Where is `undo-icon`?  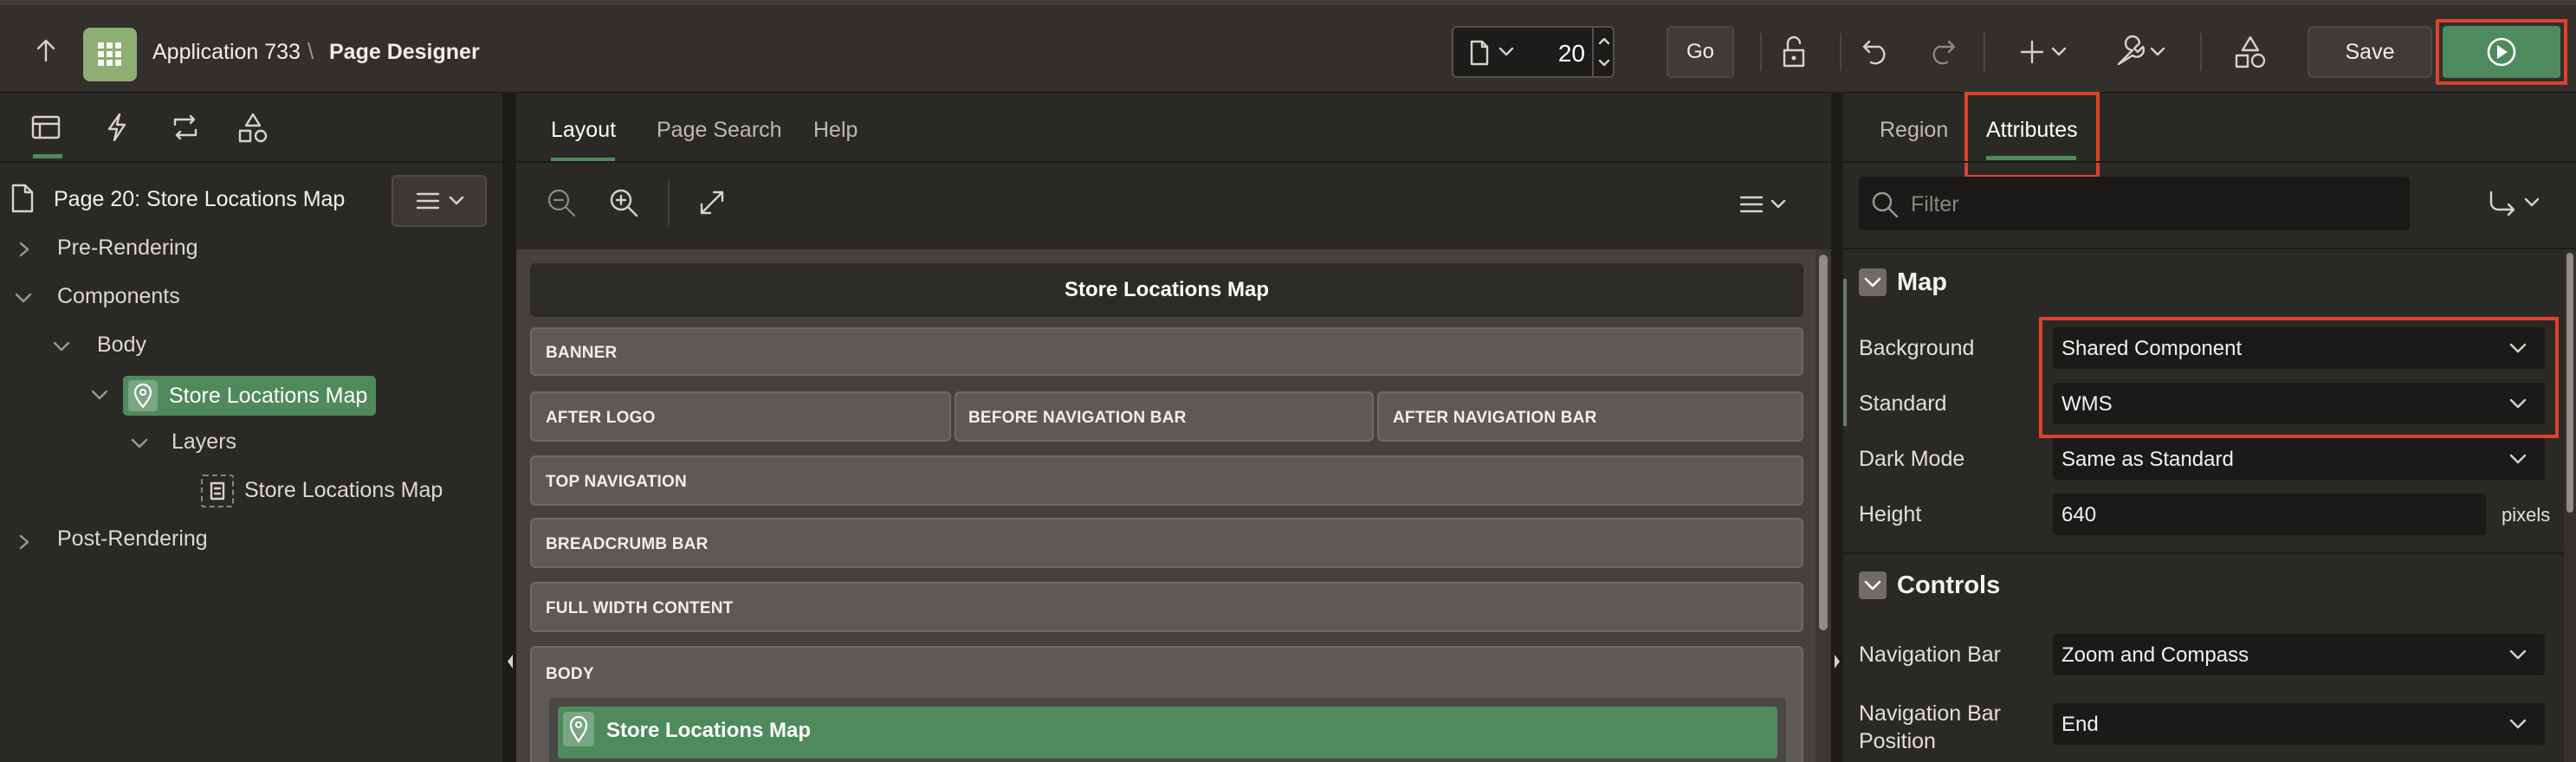 undo-icon is located at coordinates (1877, 52).